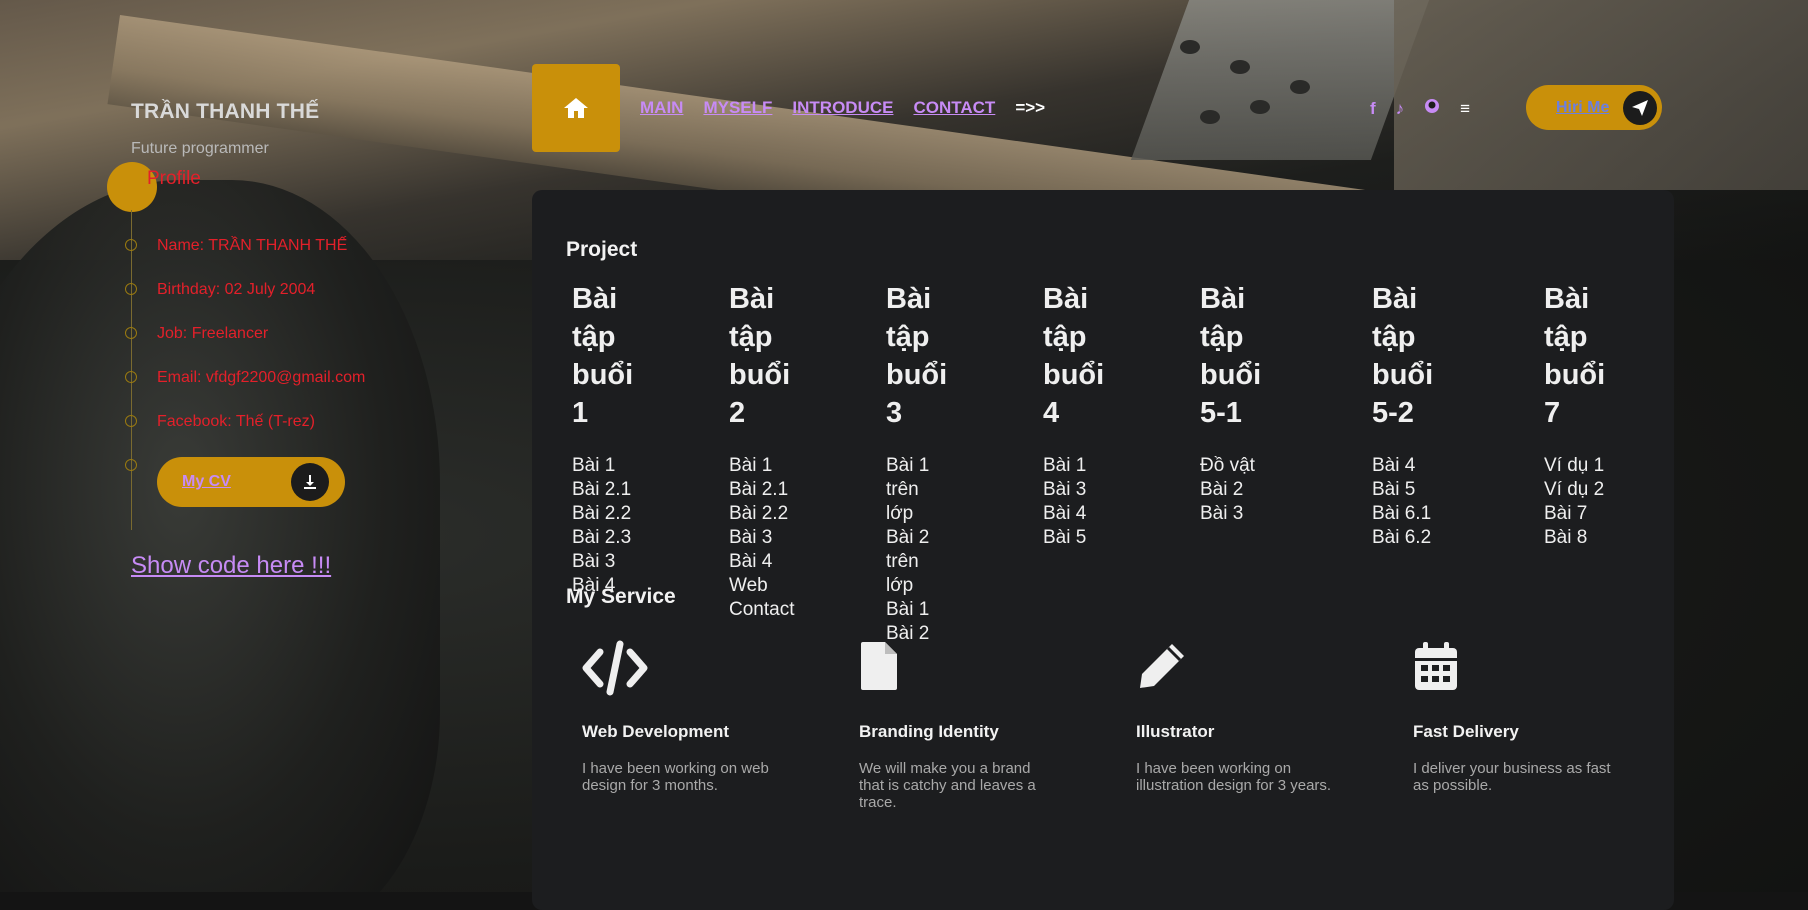 This screenshot has width=1808, height=910. What do you see at coordinates (1432, 108) in the screenshot?
I see `github-icon` at bounding box center [1432, 108].